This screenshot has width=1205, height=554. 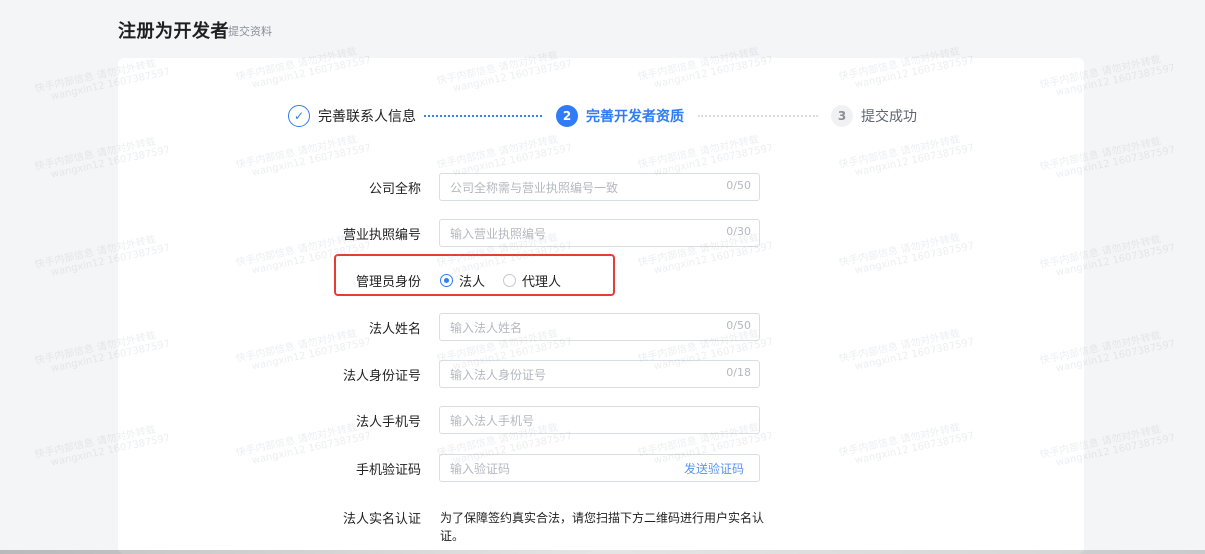 I want to click on radio-selected-icon, so click(x=446, y=280).